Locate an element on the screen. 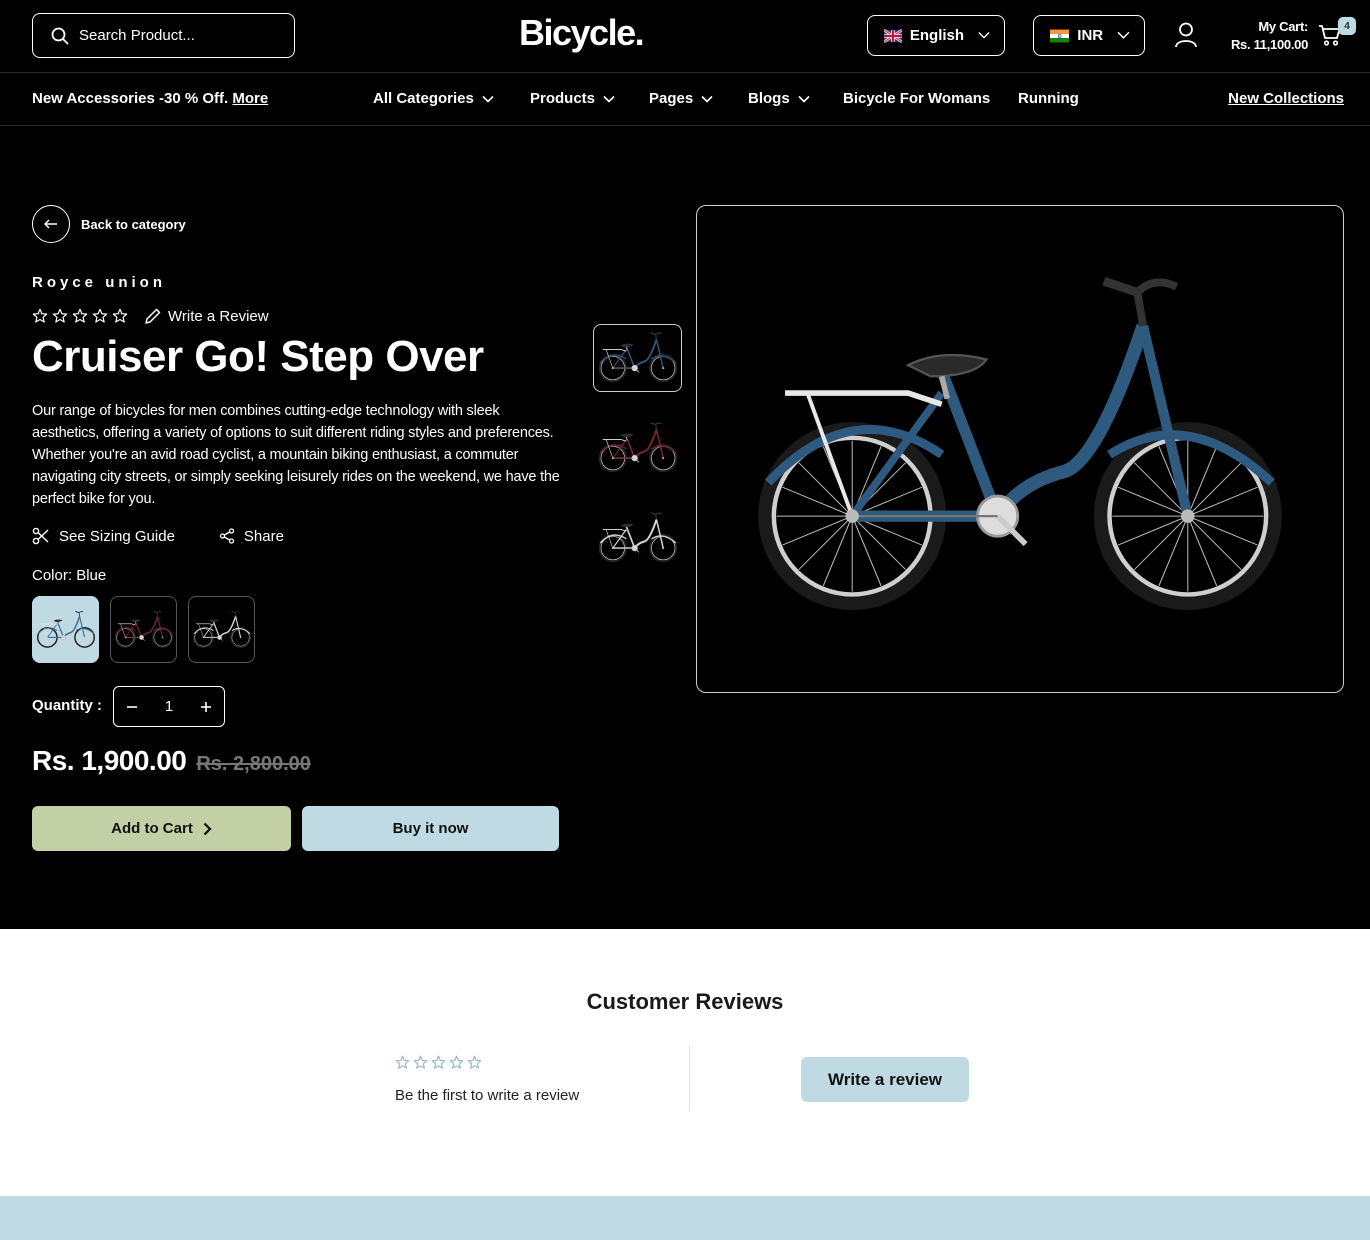  reviews-heading: Customer Reviews is located at coordinates (685, 1001).